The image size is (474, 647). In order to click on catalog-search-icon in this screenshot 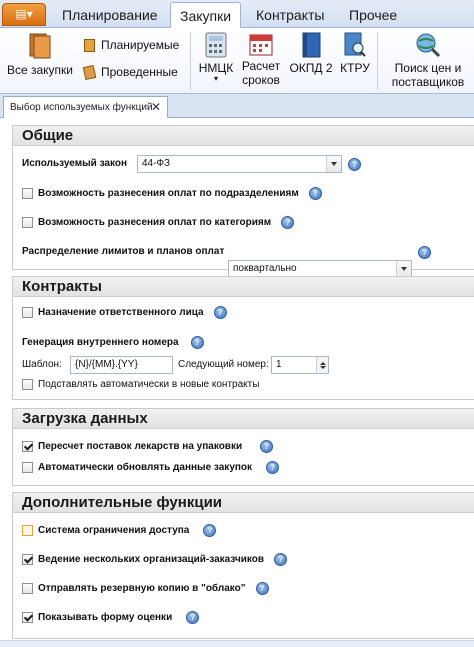, I will do `click(355, 44)`.